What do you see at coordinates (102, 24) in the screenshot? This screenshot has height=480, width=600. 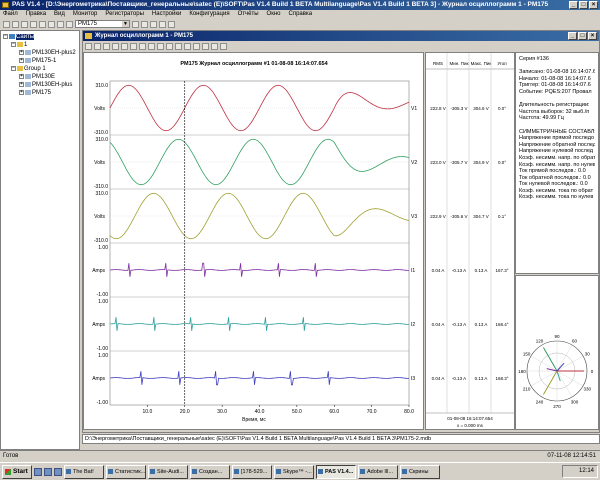 I see `device-select: PM175 ▼` at bounding box center [102, 24].